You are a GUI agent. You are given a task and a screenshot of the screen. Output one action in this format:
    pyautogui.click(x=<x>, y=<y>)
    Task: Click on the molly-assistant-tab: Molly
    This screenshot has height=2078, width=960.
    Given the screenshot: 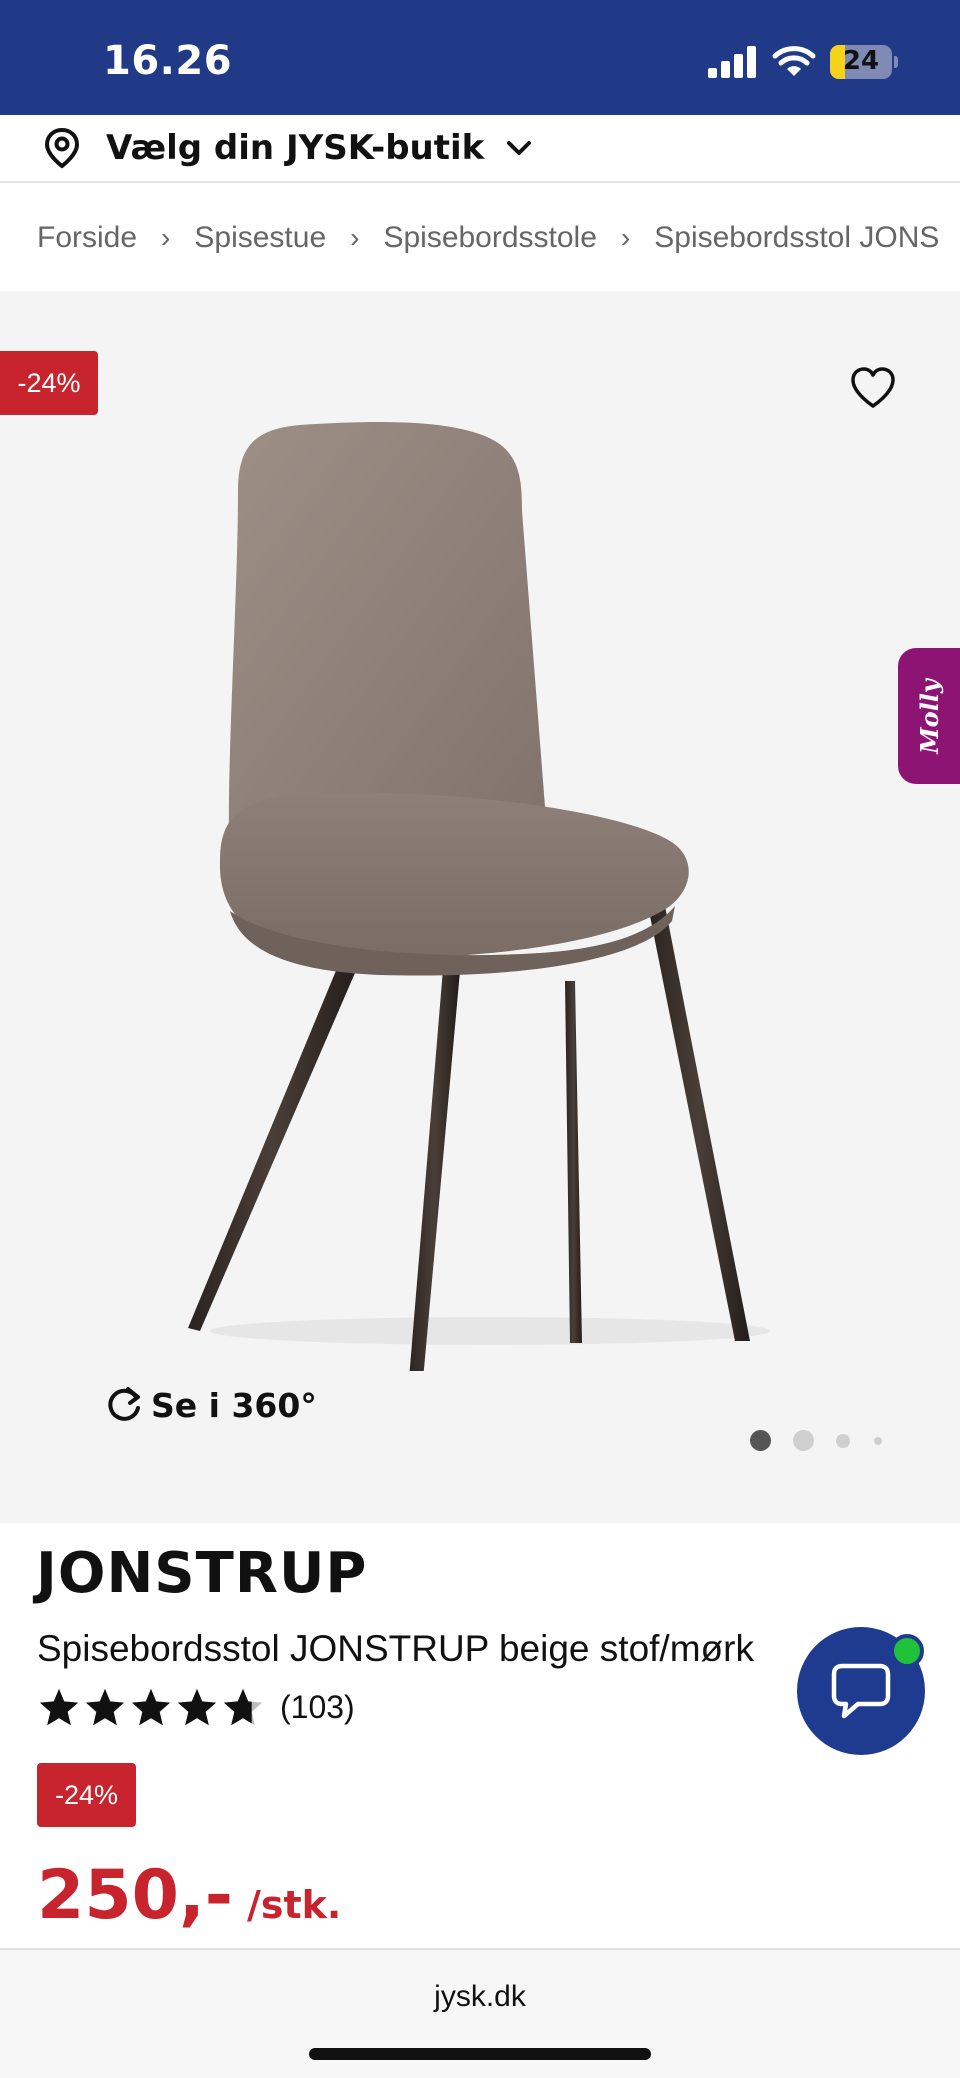 What is the action you would take?
    pyautogui.click(x=929, y=716)
    